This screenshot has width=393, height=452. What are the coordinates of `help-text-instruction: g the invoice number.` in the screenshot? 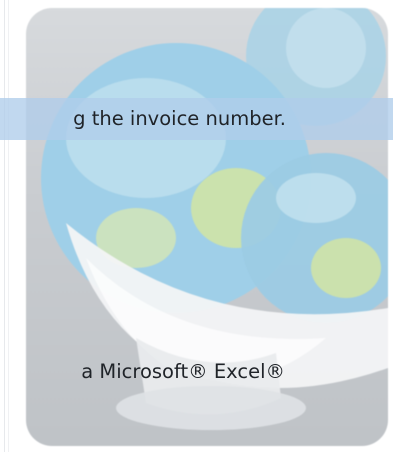 It's located at (179, 118).